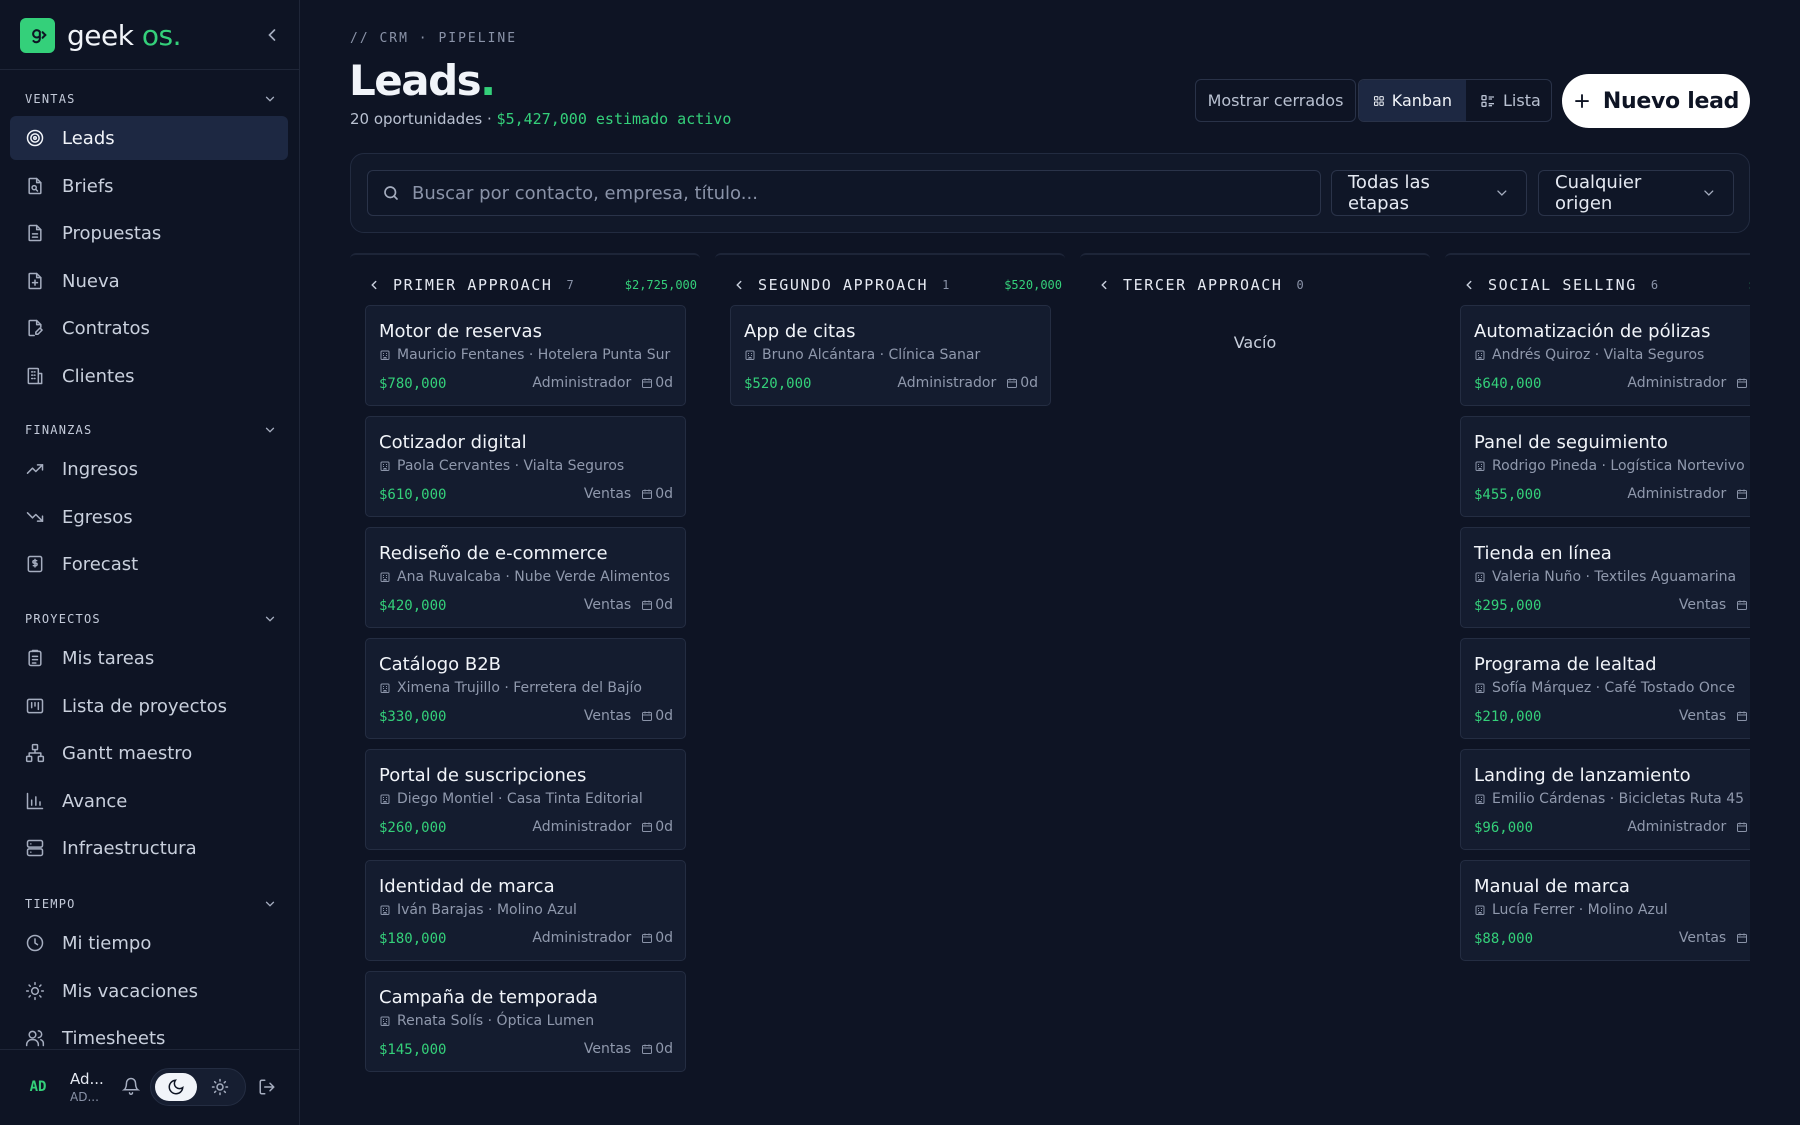 This screenshot has height=1125, width=1800. What do you see at coordinates (151, 619) in the screenshot?
I see `section-proyectos: PROYECTOS` at bounding box center [151, 619].